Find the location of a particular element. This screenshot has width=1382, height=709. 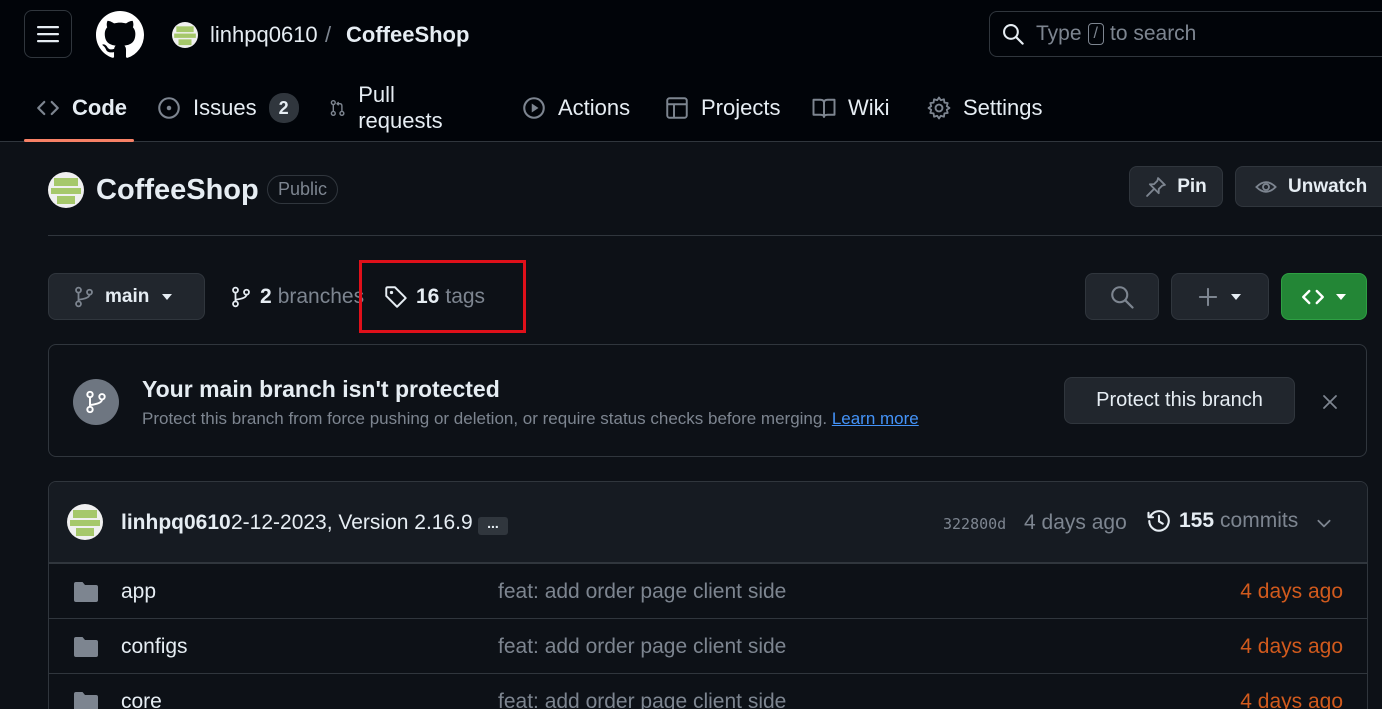

issue-icon is located at coordinates (169, 108).